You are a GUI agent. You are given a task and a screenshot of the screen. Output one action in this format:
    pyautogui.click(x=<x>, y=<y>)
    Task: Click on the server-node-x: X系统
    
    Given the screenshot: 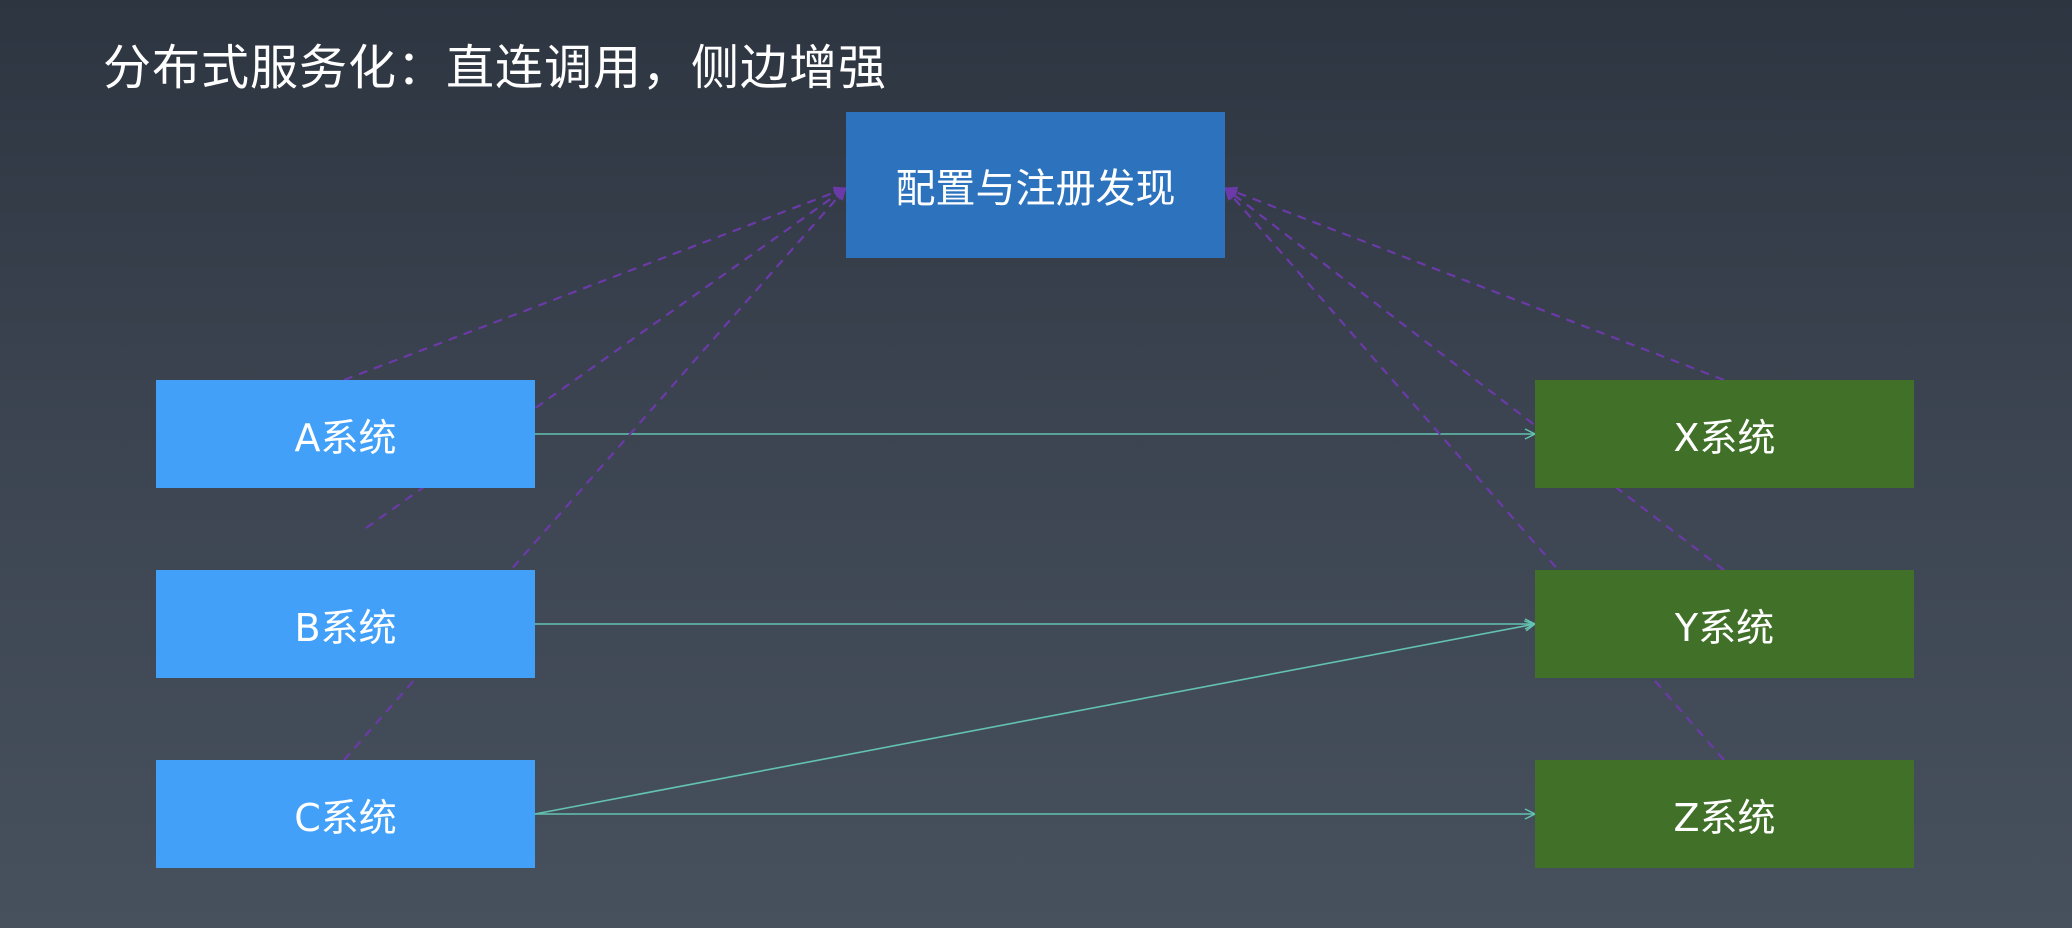 What is the action you would take?
    pyautogui.click(x=1724, y=434)
    